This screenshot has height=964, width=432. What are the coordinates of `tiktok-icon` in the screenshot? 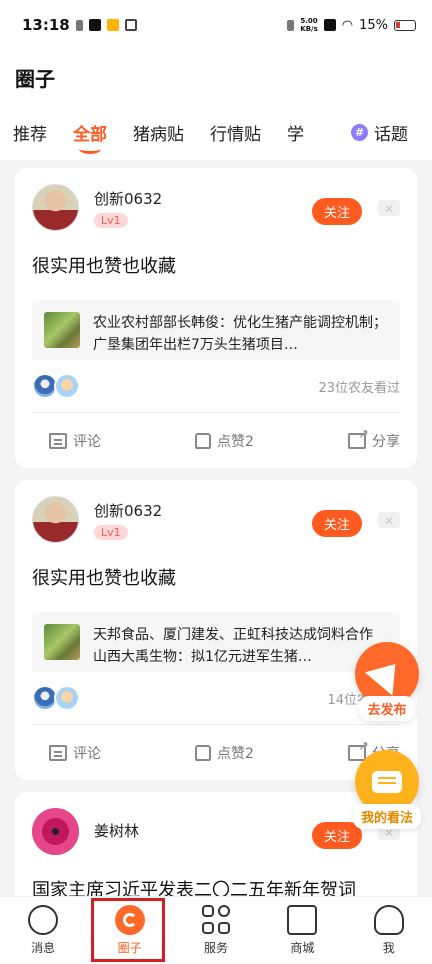 It's located at (94, 25).